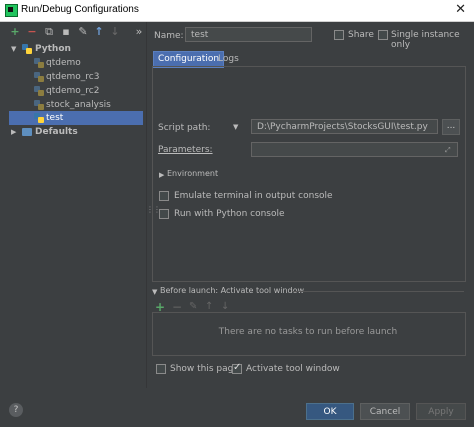  Describe the element at coordinates (63, 63) in the screenshot. I see `tree-item-label: qtdemo` at that location.